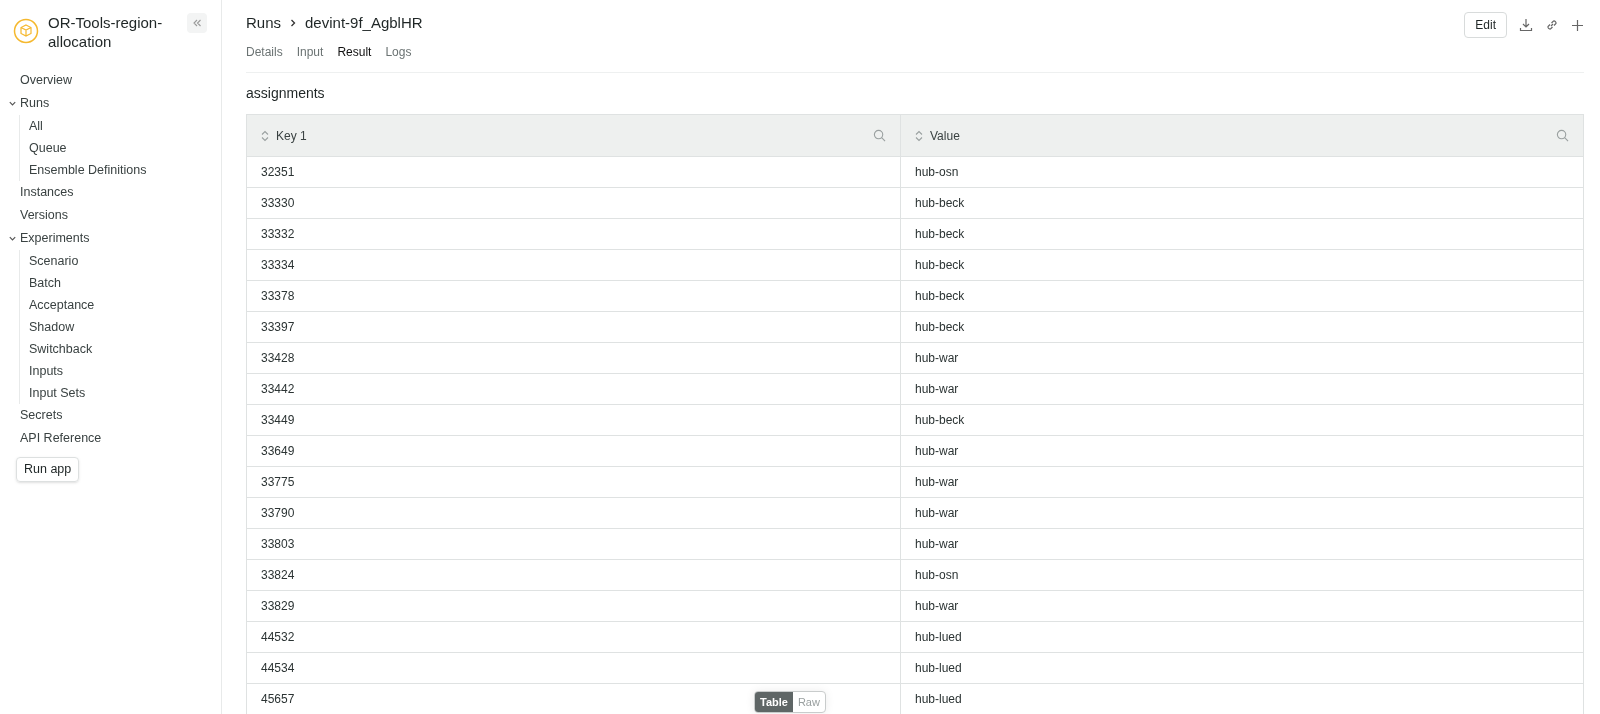 This screenshot has width=1600, height=714. Describe the element at coordinates (110, 415) in the screenshot. I see `sidebar-item: Secrets` at that location.